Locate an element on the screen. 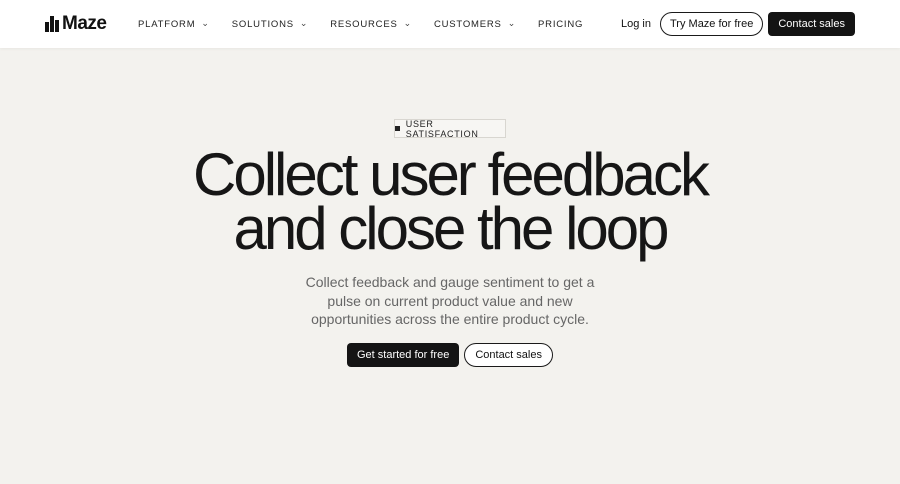 This screenshot has width=900, height=484. contact-sales-button: Contact sales is located at coordinates (811, 24).